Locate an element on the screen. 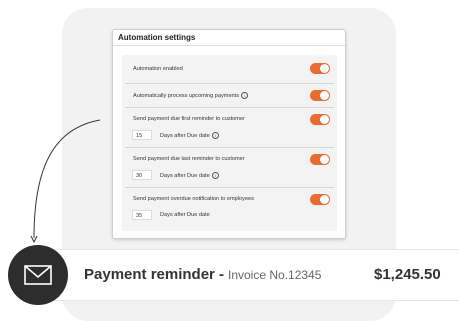 The width and height of the screenshot is (459, 321). reminder-amount: $1,245.50 is located at coordinates (407, 274).